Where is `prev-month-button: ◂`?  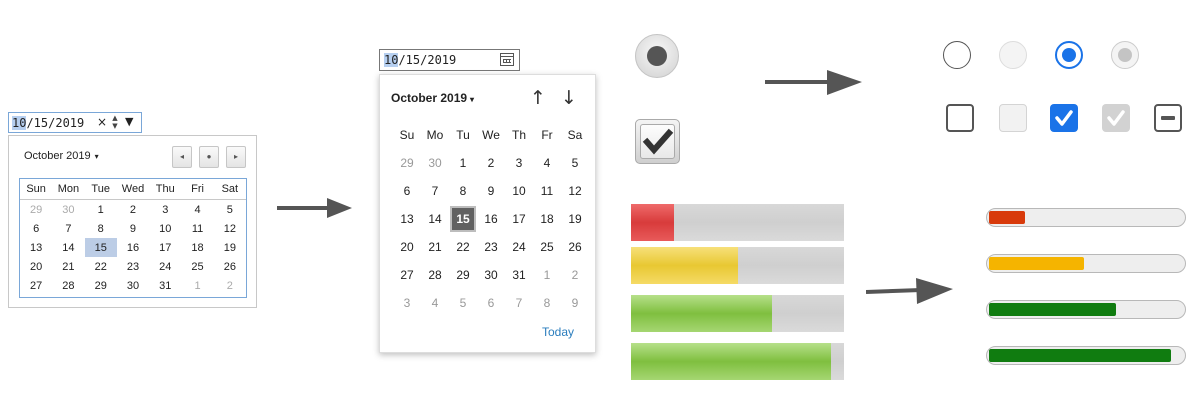
prev-month-button: ◂ is located at coordinates (182, 157).